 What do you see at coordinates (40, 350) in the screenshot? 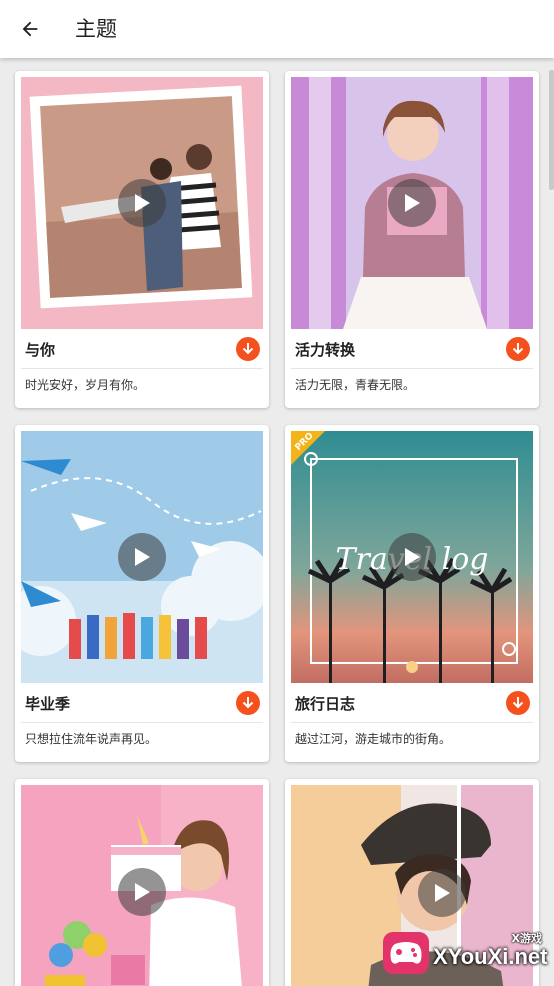
I see `theme-title: 与你` at bounding box center [40, 350].